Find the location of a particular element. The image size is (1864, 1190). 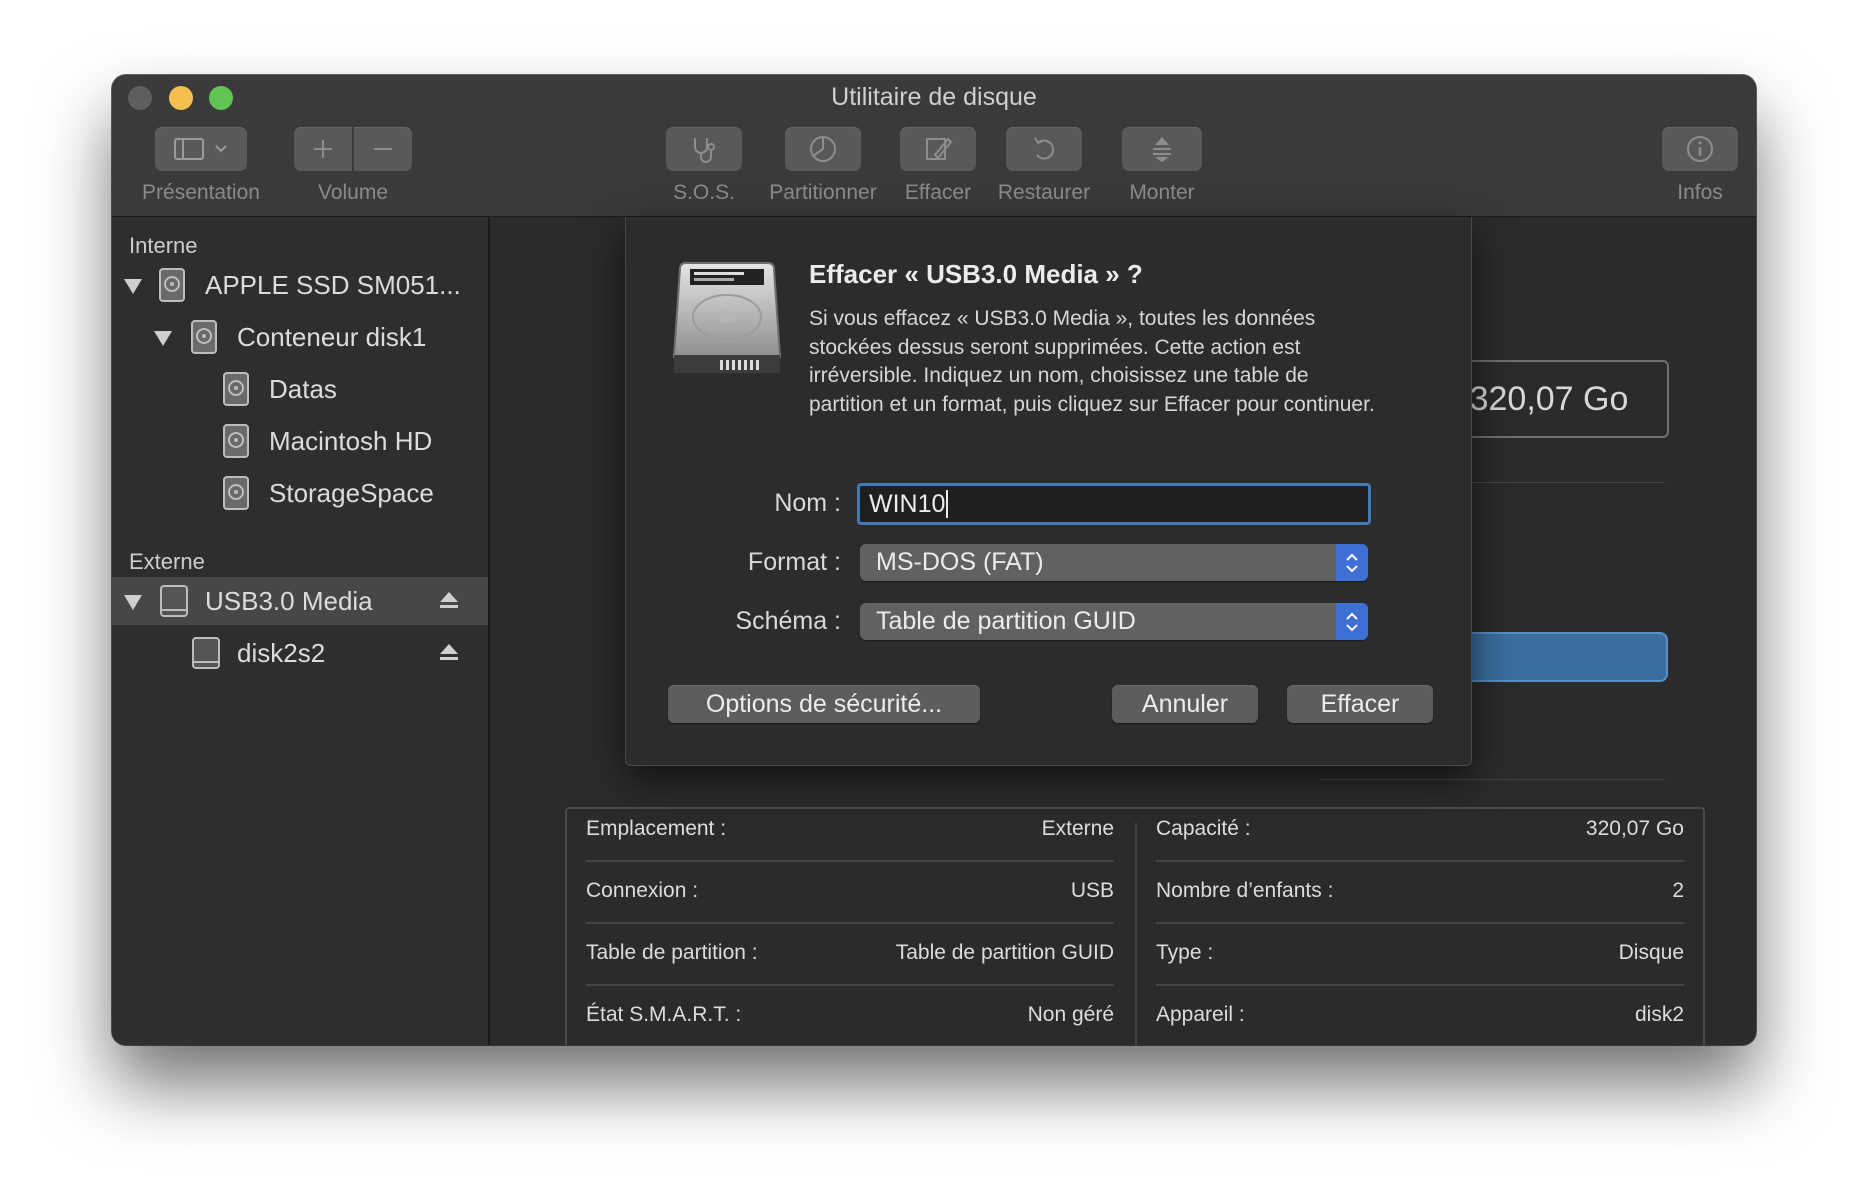

mount-button is located at coordinates (1162, 149).